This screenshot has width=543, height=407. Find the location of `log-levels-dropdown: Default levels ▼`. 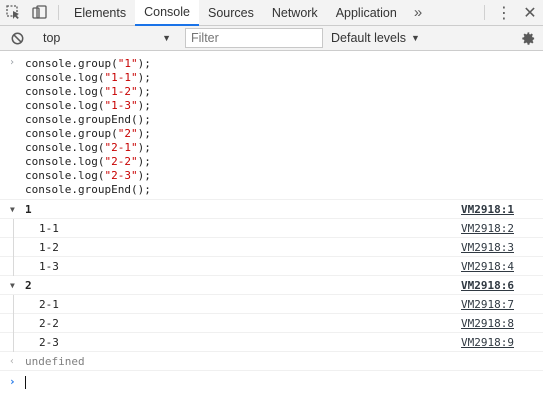

log-levels-dropdown: Default levels ▼ is located at coordinates (375, 38).